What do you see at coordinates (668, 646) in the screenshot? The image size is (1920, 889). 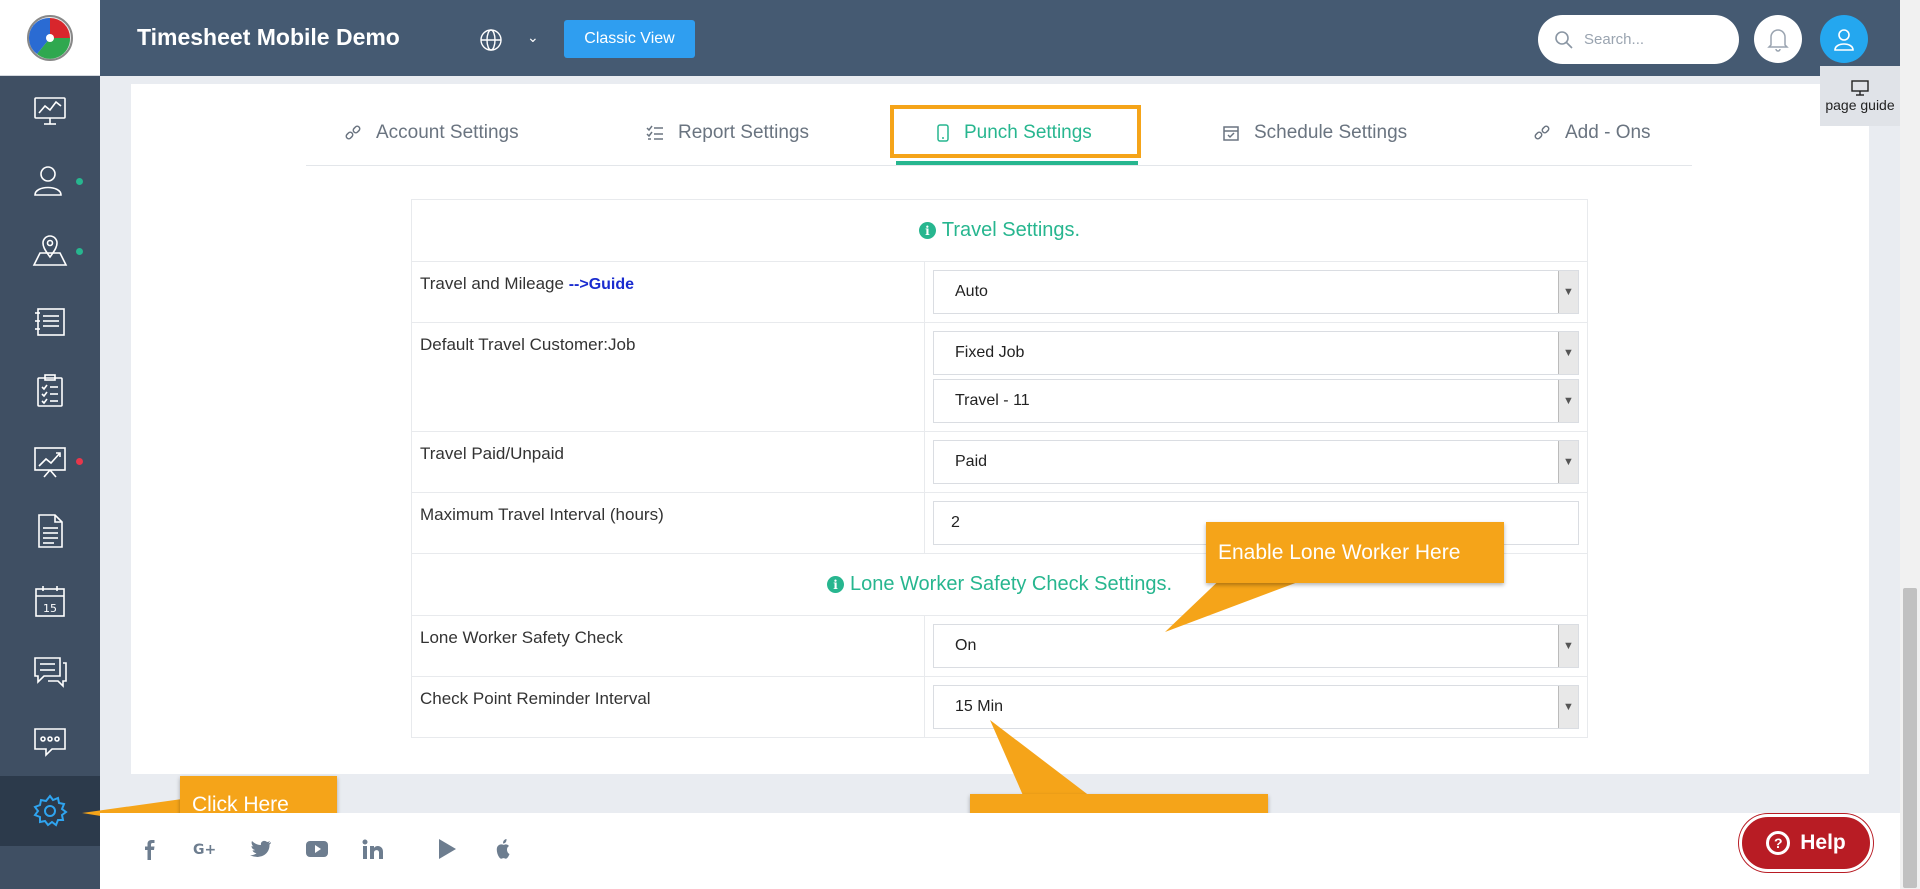 I see `lone-worker-check-label: Lone Worker Safety Check` at bounding box center [668, 646].